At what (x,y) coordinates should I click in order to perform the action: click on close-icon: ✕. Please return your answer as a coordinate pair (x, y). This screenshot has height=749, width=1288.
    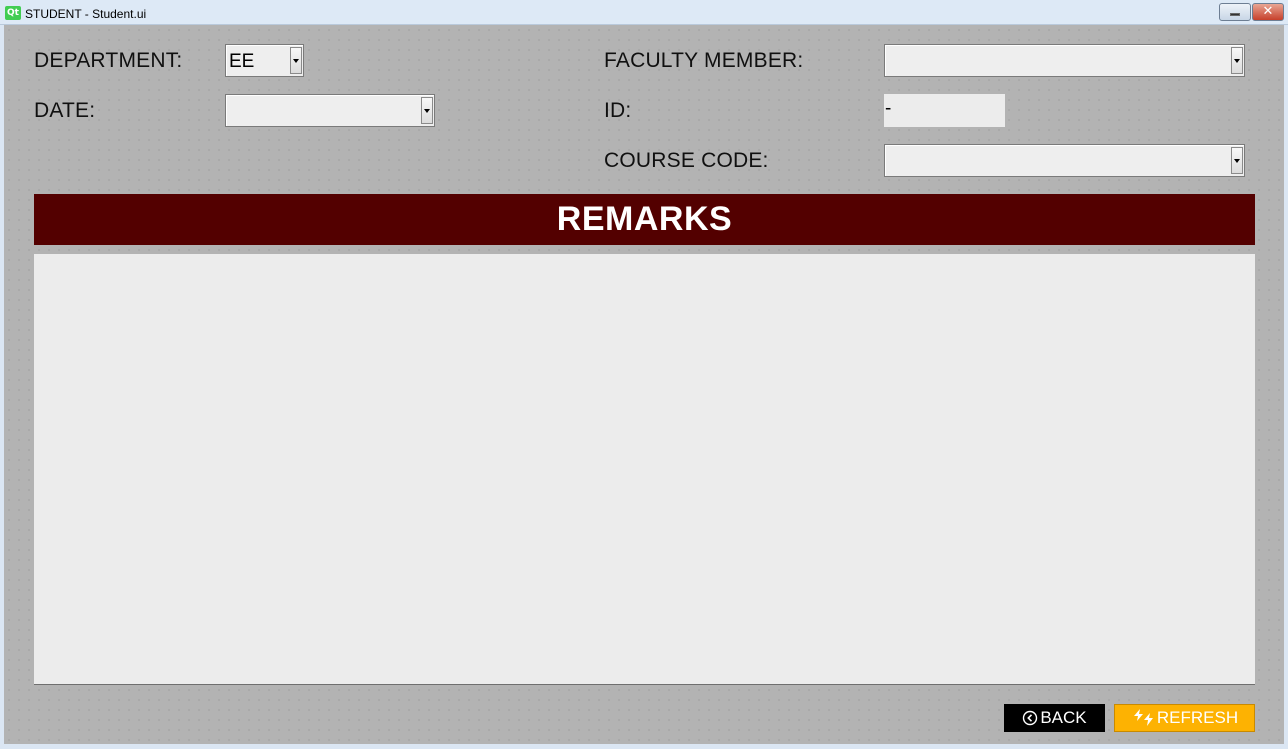
    Looking at the image, I should click on (1268, 11).